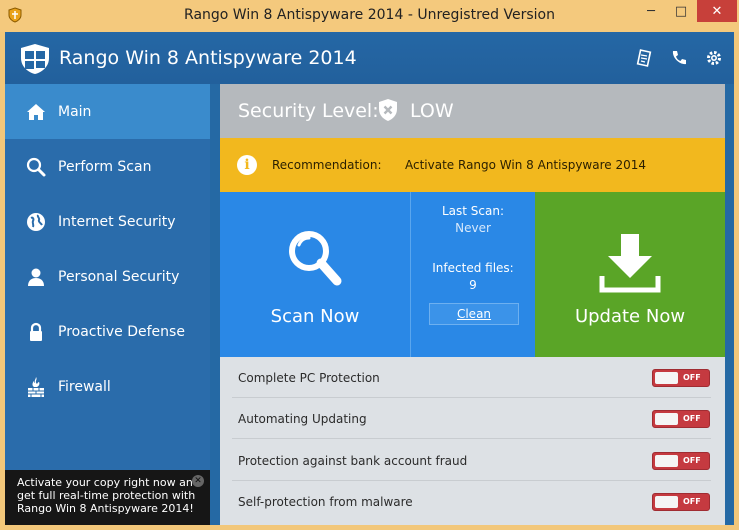 This screenshot has width=739, height=530. Describe the element at coordinates (471, 418) in the screenshot. I see `setting-row-automating-updating: Automating Updating OFF` at that location.